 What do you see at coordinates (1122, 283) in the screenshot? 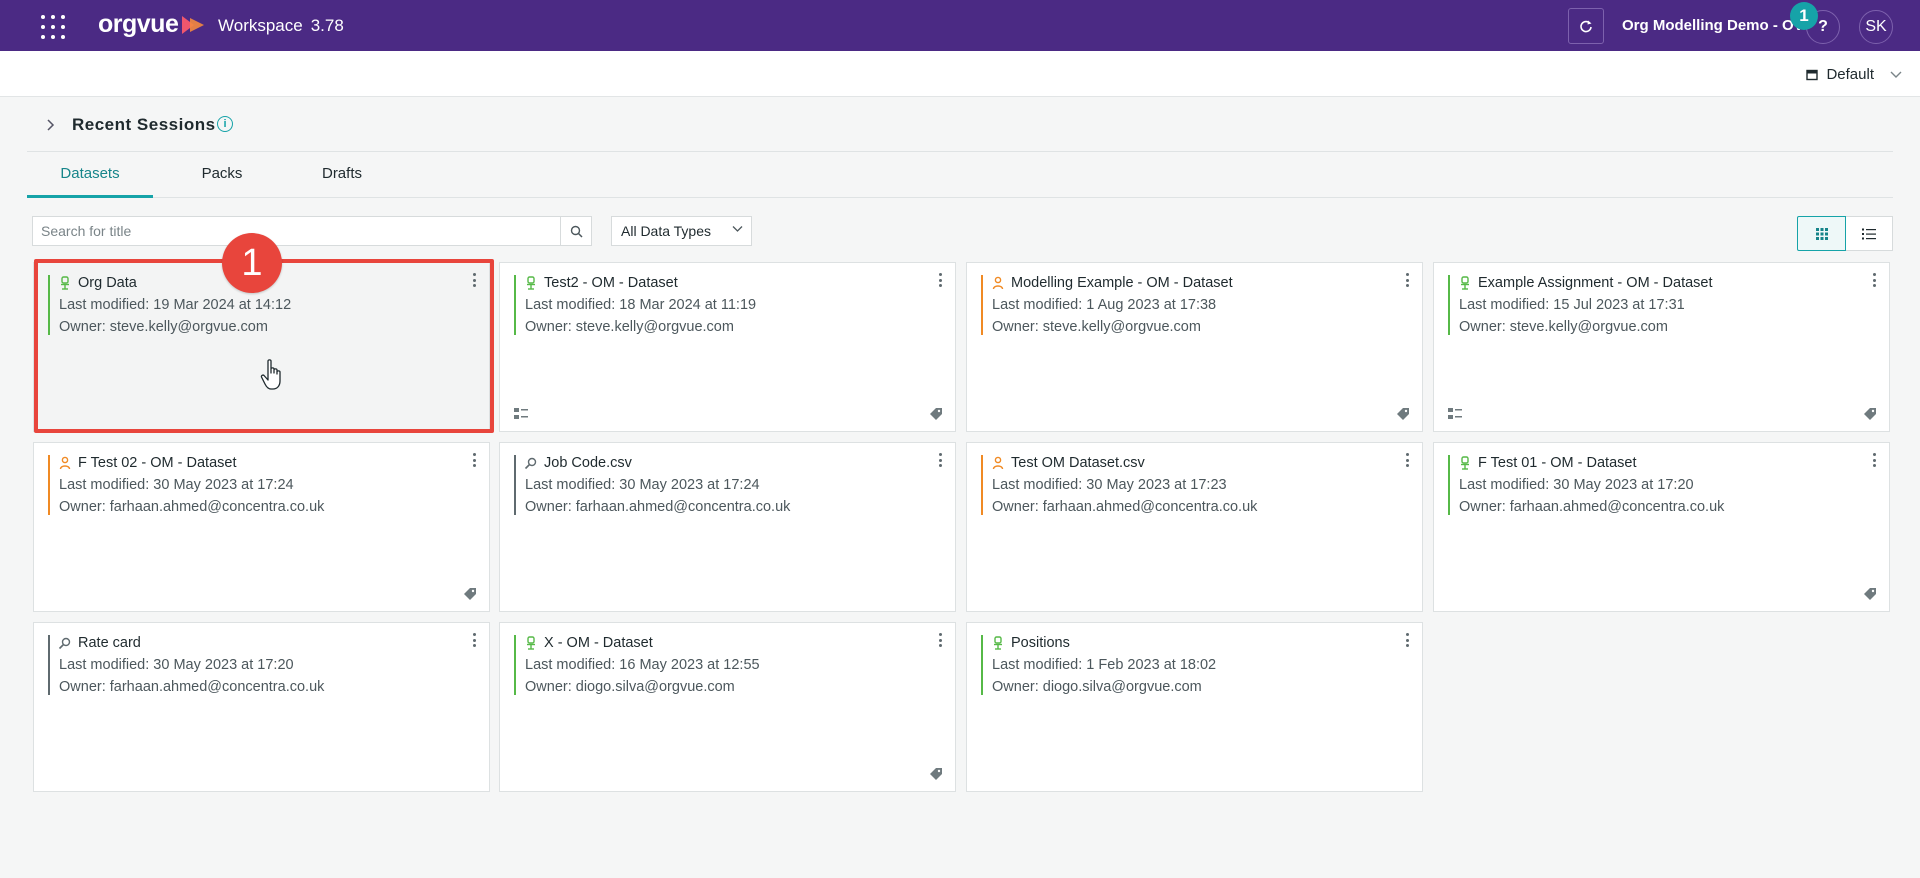
I see `card-title: Modelling Example - OM - Dataset` at bounding box center [1122, 283].